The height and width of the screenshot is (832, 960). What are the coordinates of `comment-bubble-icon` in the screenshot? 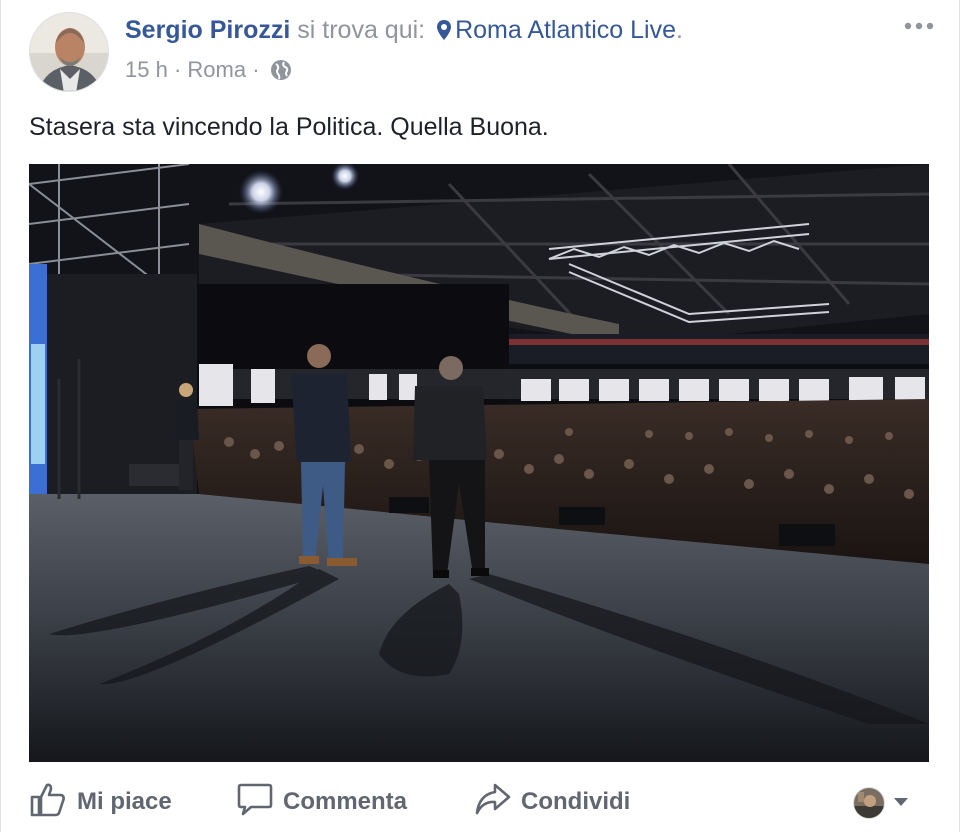 It's located at (260, 802).